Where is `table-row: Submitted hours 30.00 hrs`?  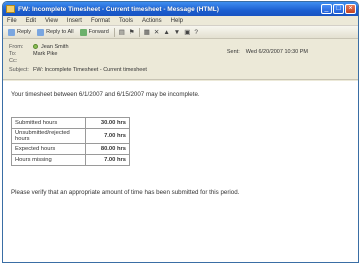 table-row: Submitted hours 30.00 hrs is located at coordinates (70, 123).